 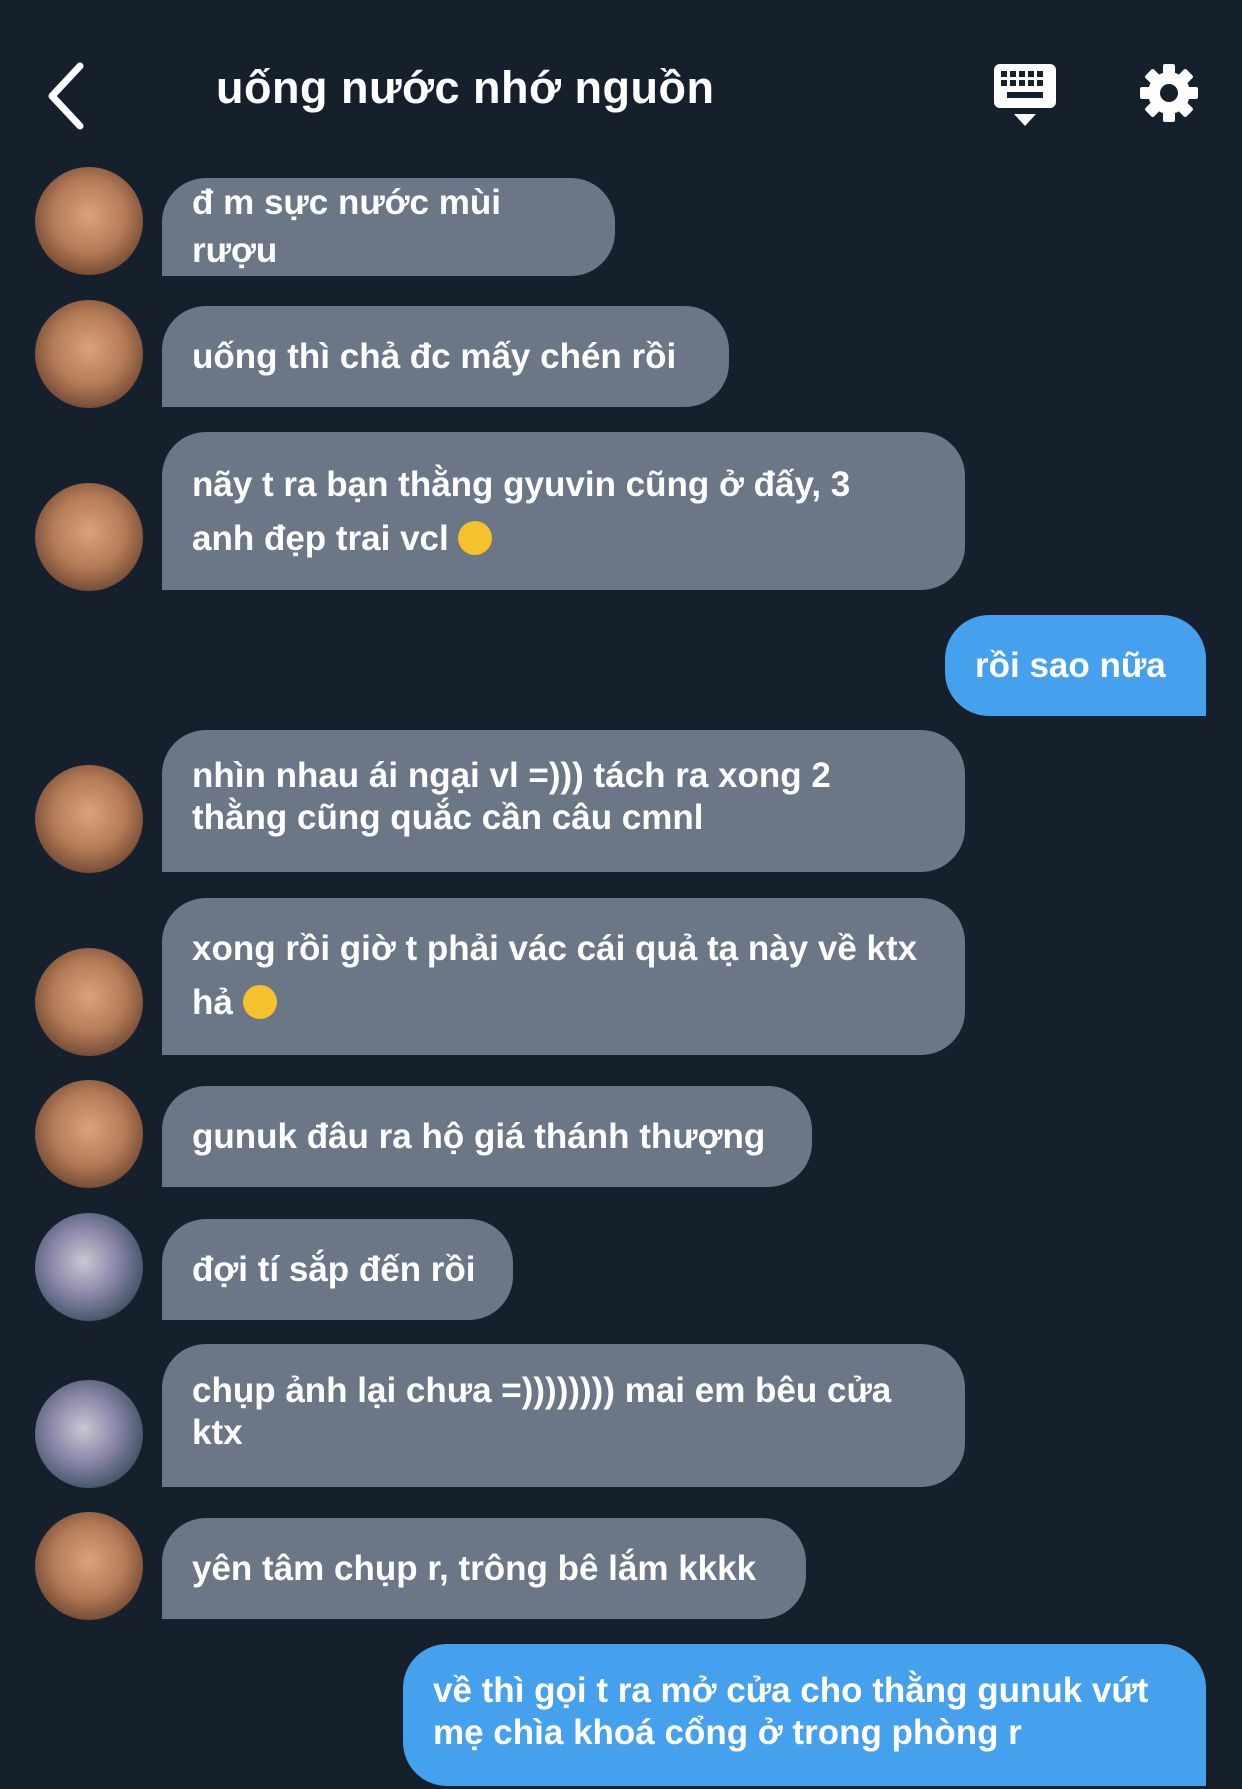 What do you see at coordinates (259, 1002) in the screenshot?
I see `smiling-emoji-icon` at bounding box center [259, 1002].